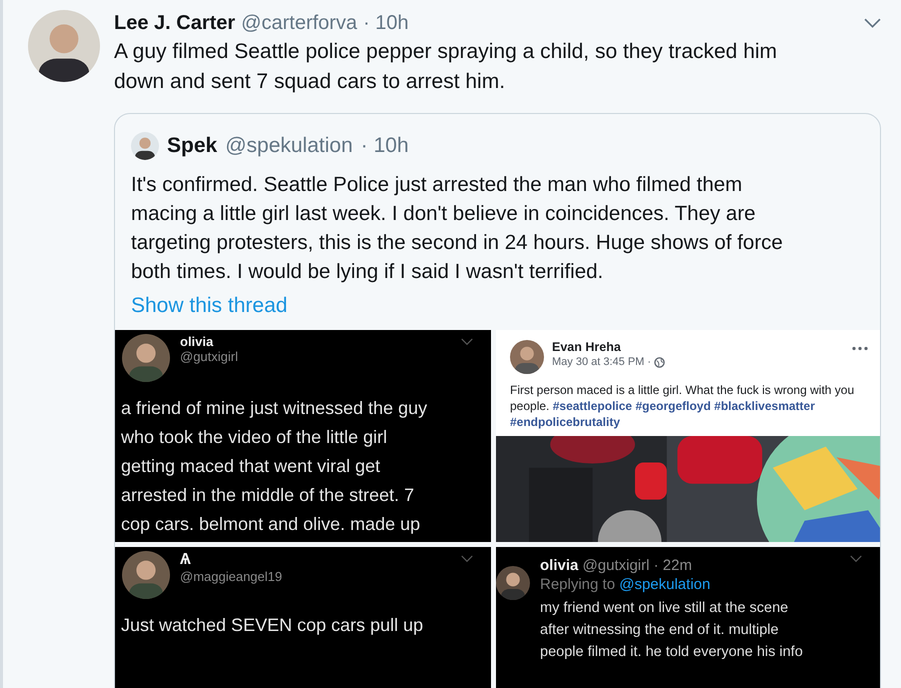 The image size is (901, 688). What do you see at coordinates (764, 406) in the screenshot?
I see `hashtag-link: #blacklivesmatter` at bounding box center [764, 406].